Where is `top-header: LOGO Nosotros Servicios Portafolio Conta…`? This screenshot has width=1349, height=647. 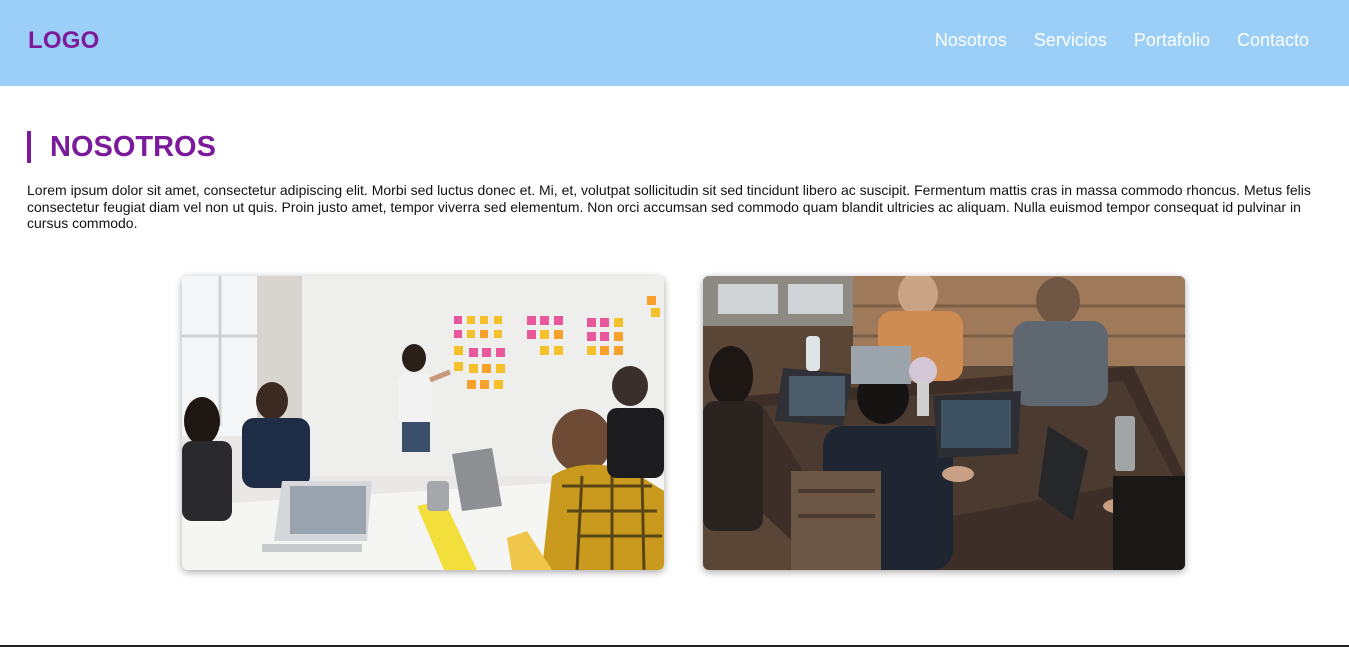 top-header: LOGO Nosotros Servicios Portafolio Conta… is located at coordinates (674, 43).